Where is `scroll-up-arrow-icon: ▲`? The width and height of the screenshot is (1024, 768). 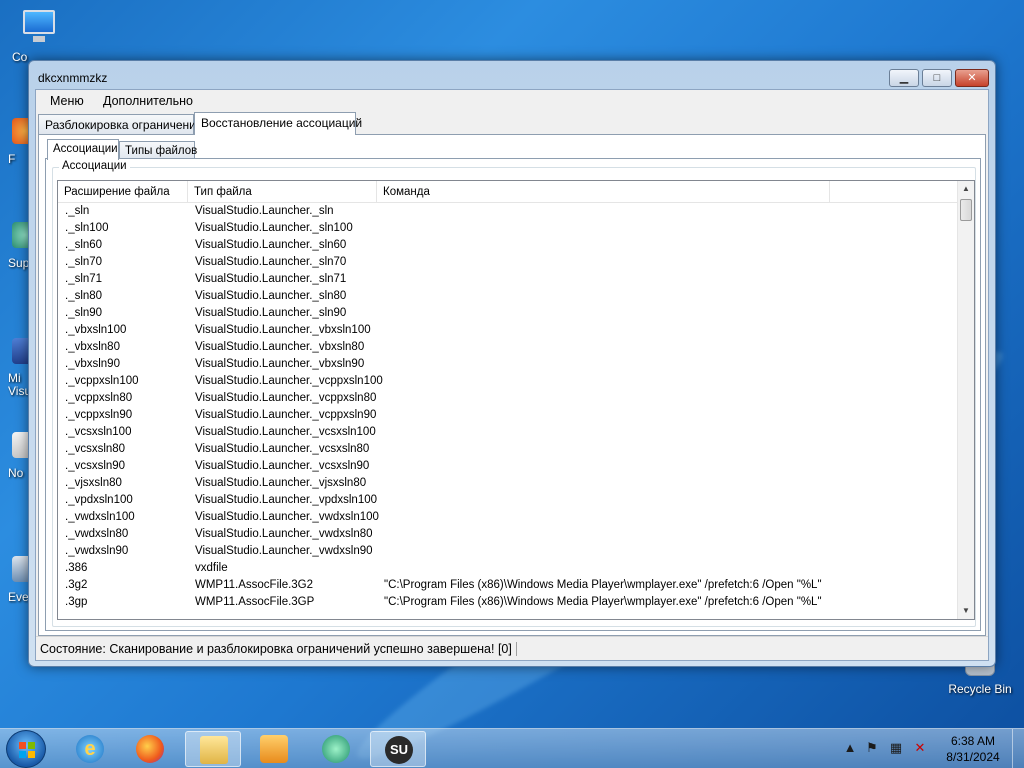
scroll-up-arrow-icon: ▲ is located at coordinates (966, 189).